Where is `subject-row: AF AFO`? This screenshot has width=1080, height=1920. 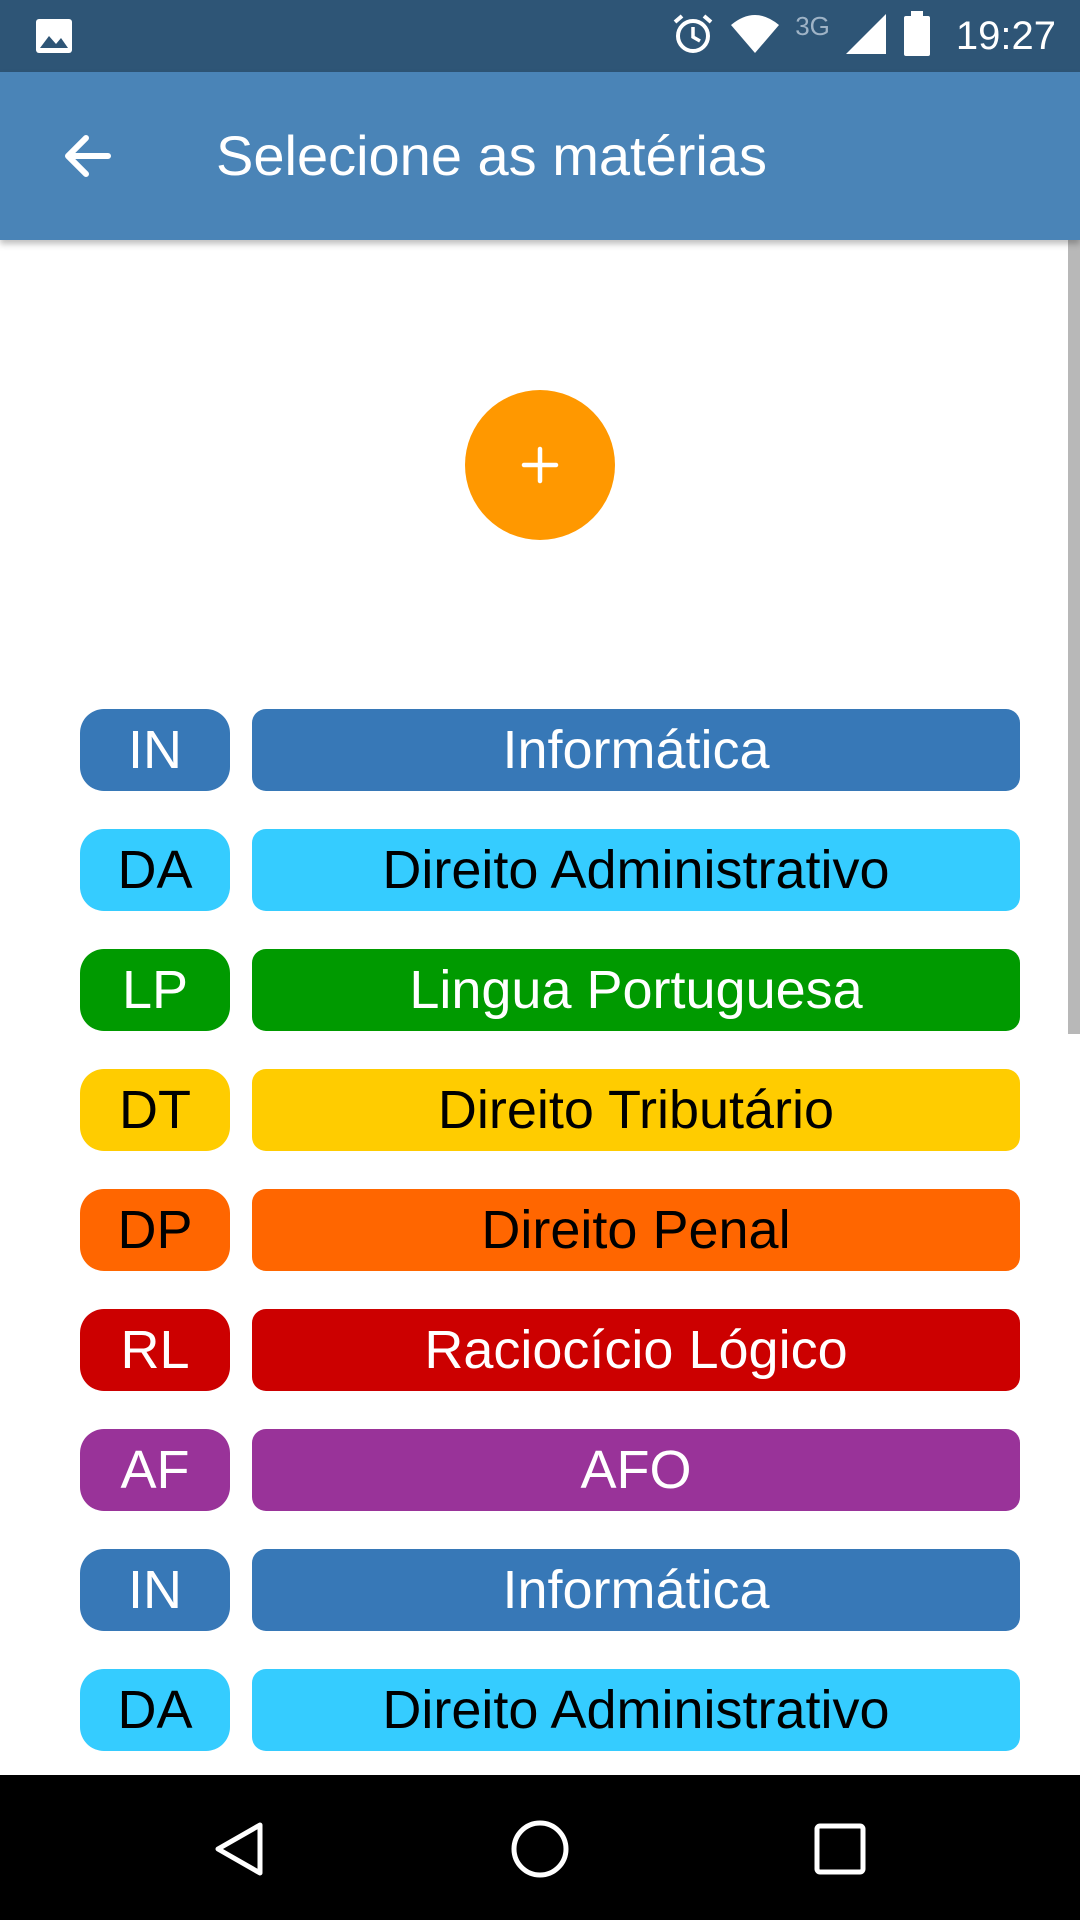
subject-row: AF AFO is located at coordinates (550, 1470).